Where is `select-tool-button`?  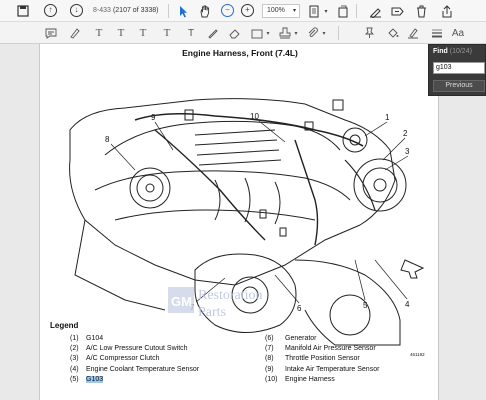
select-tool-button is located at coordinates (183, 11).